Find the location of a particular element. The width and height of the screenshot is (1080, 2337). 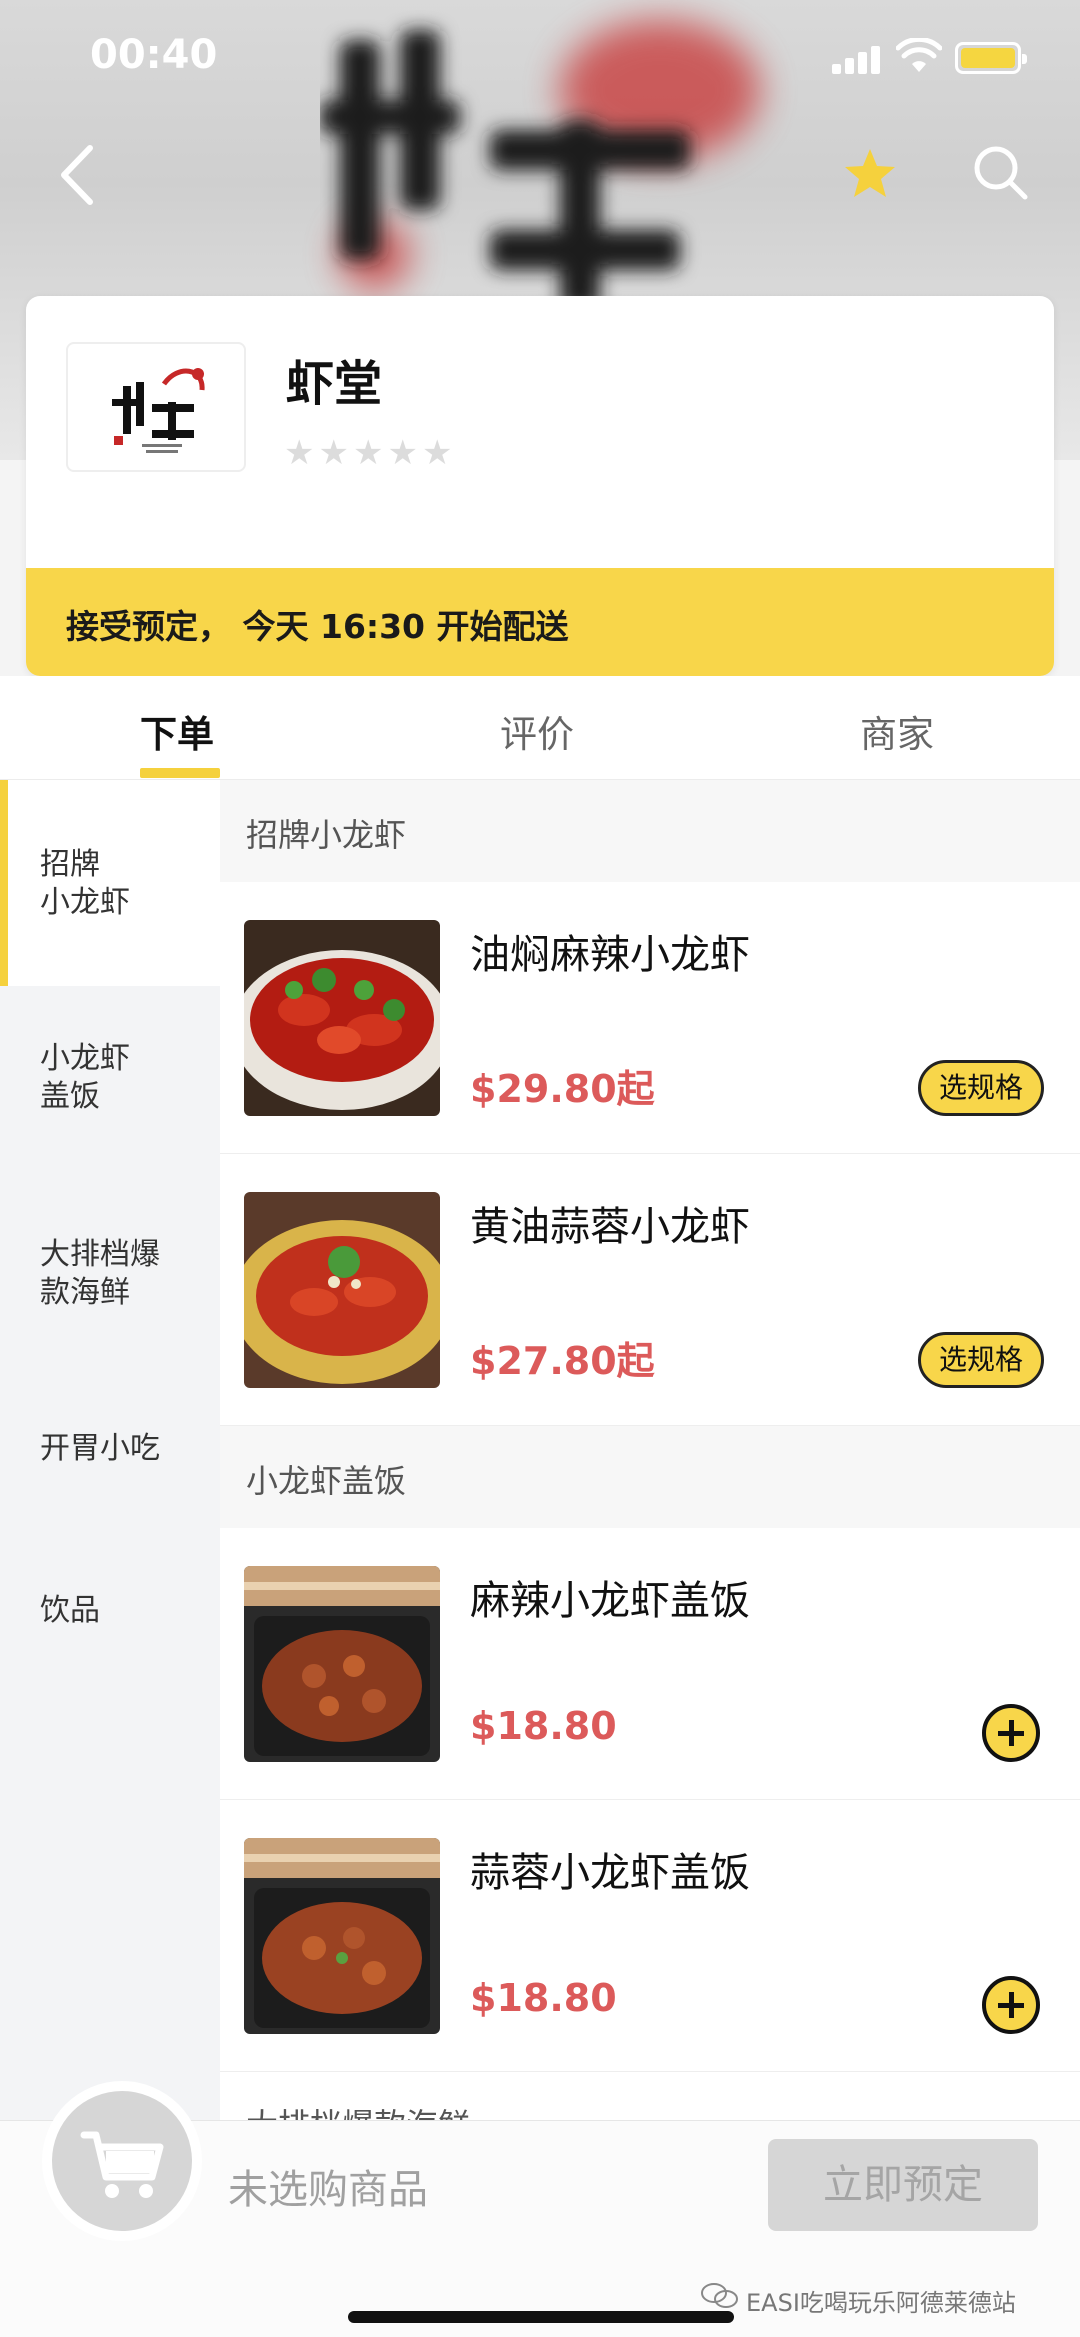

sidebar-item-label: 小龙虾 盖饭 is located at coordinates (85, 1077).